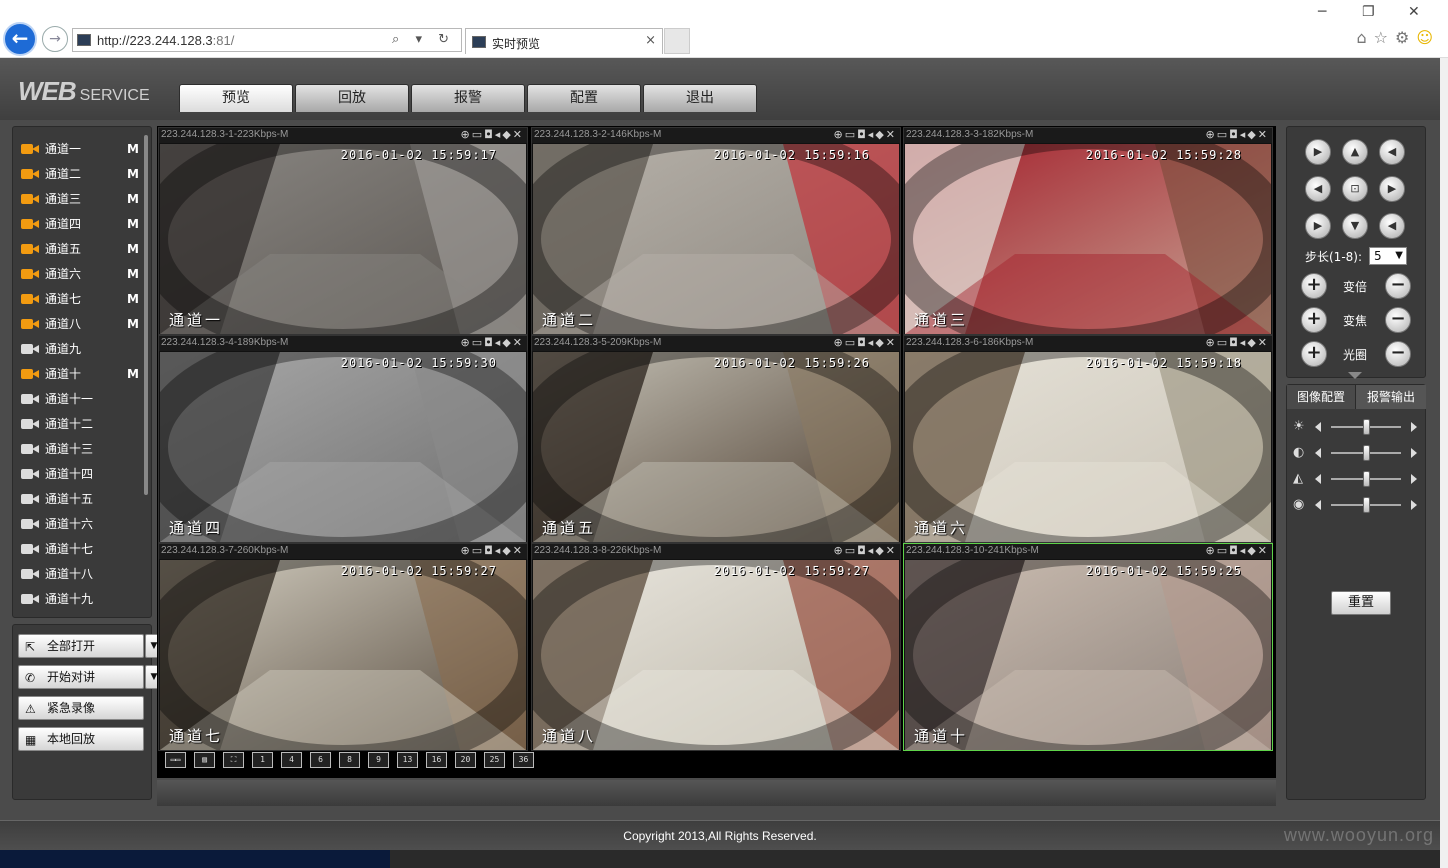 This screenshot has width=1448, height=868. What do you see at coordinates (349, 760) in the screenshot?
I see `layout-button: 8` at bounding box center [349, 760].